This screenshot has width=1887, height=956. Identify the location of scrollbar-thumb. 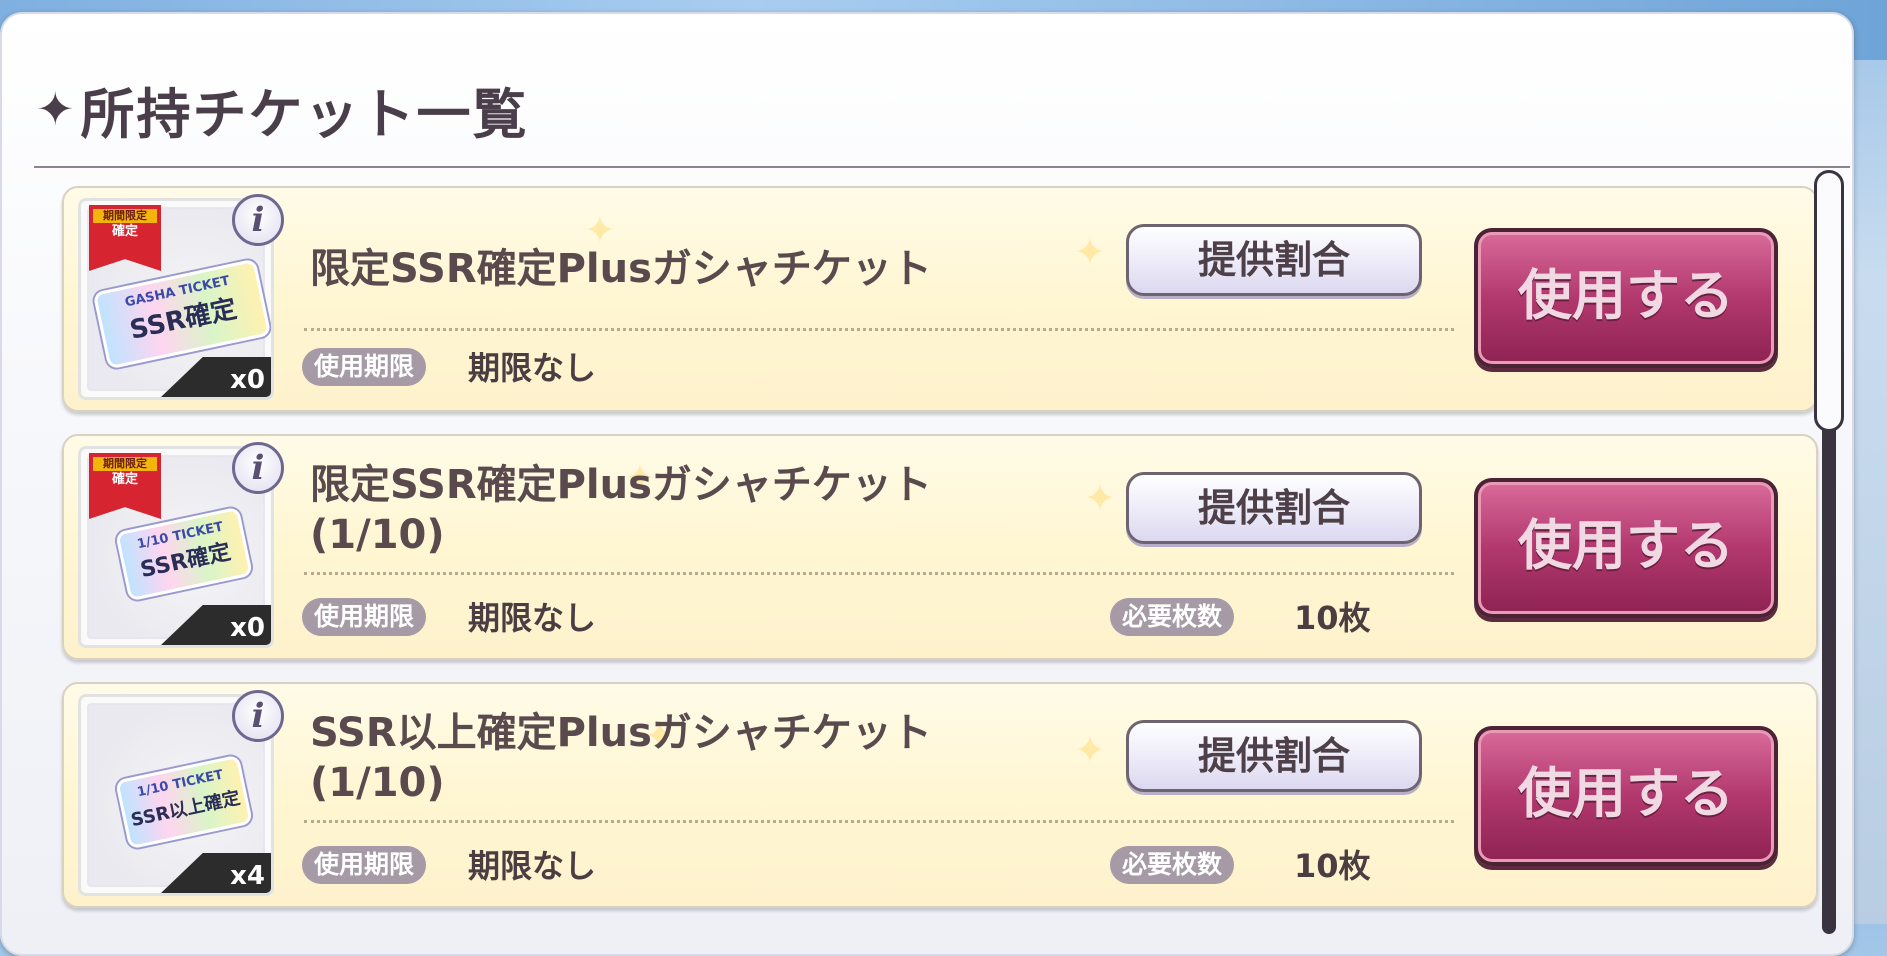
(1829, 301).